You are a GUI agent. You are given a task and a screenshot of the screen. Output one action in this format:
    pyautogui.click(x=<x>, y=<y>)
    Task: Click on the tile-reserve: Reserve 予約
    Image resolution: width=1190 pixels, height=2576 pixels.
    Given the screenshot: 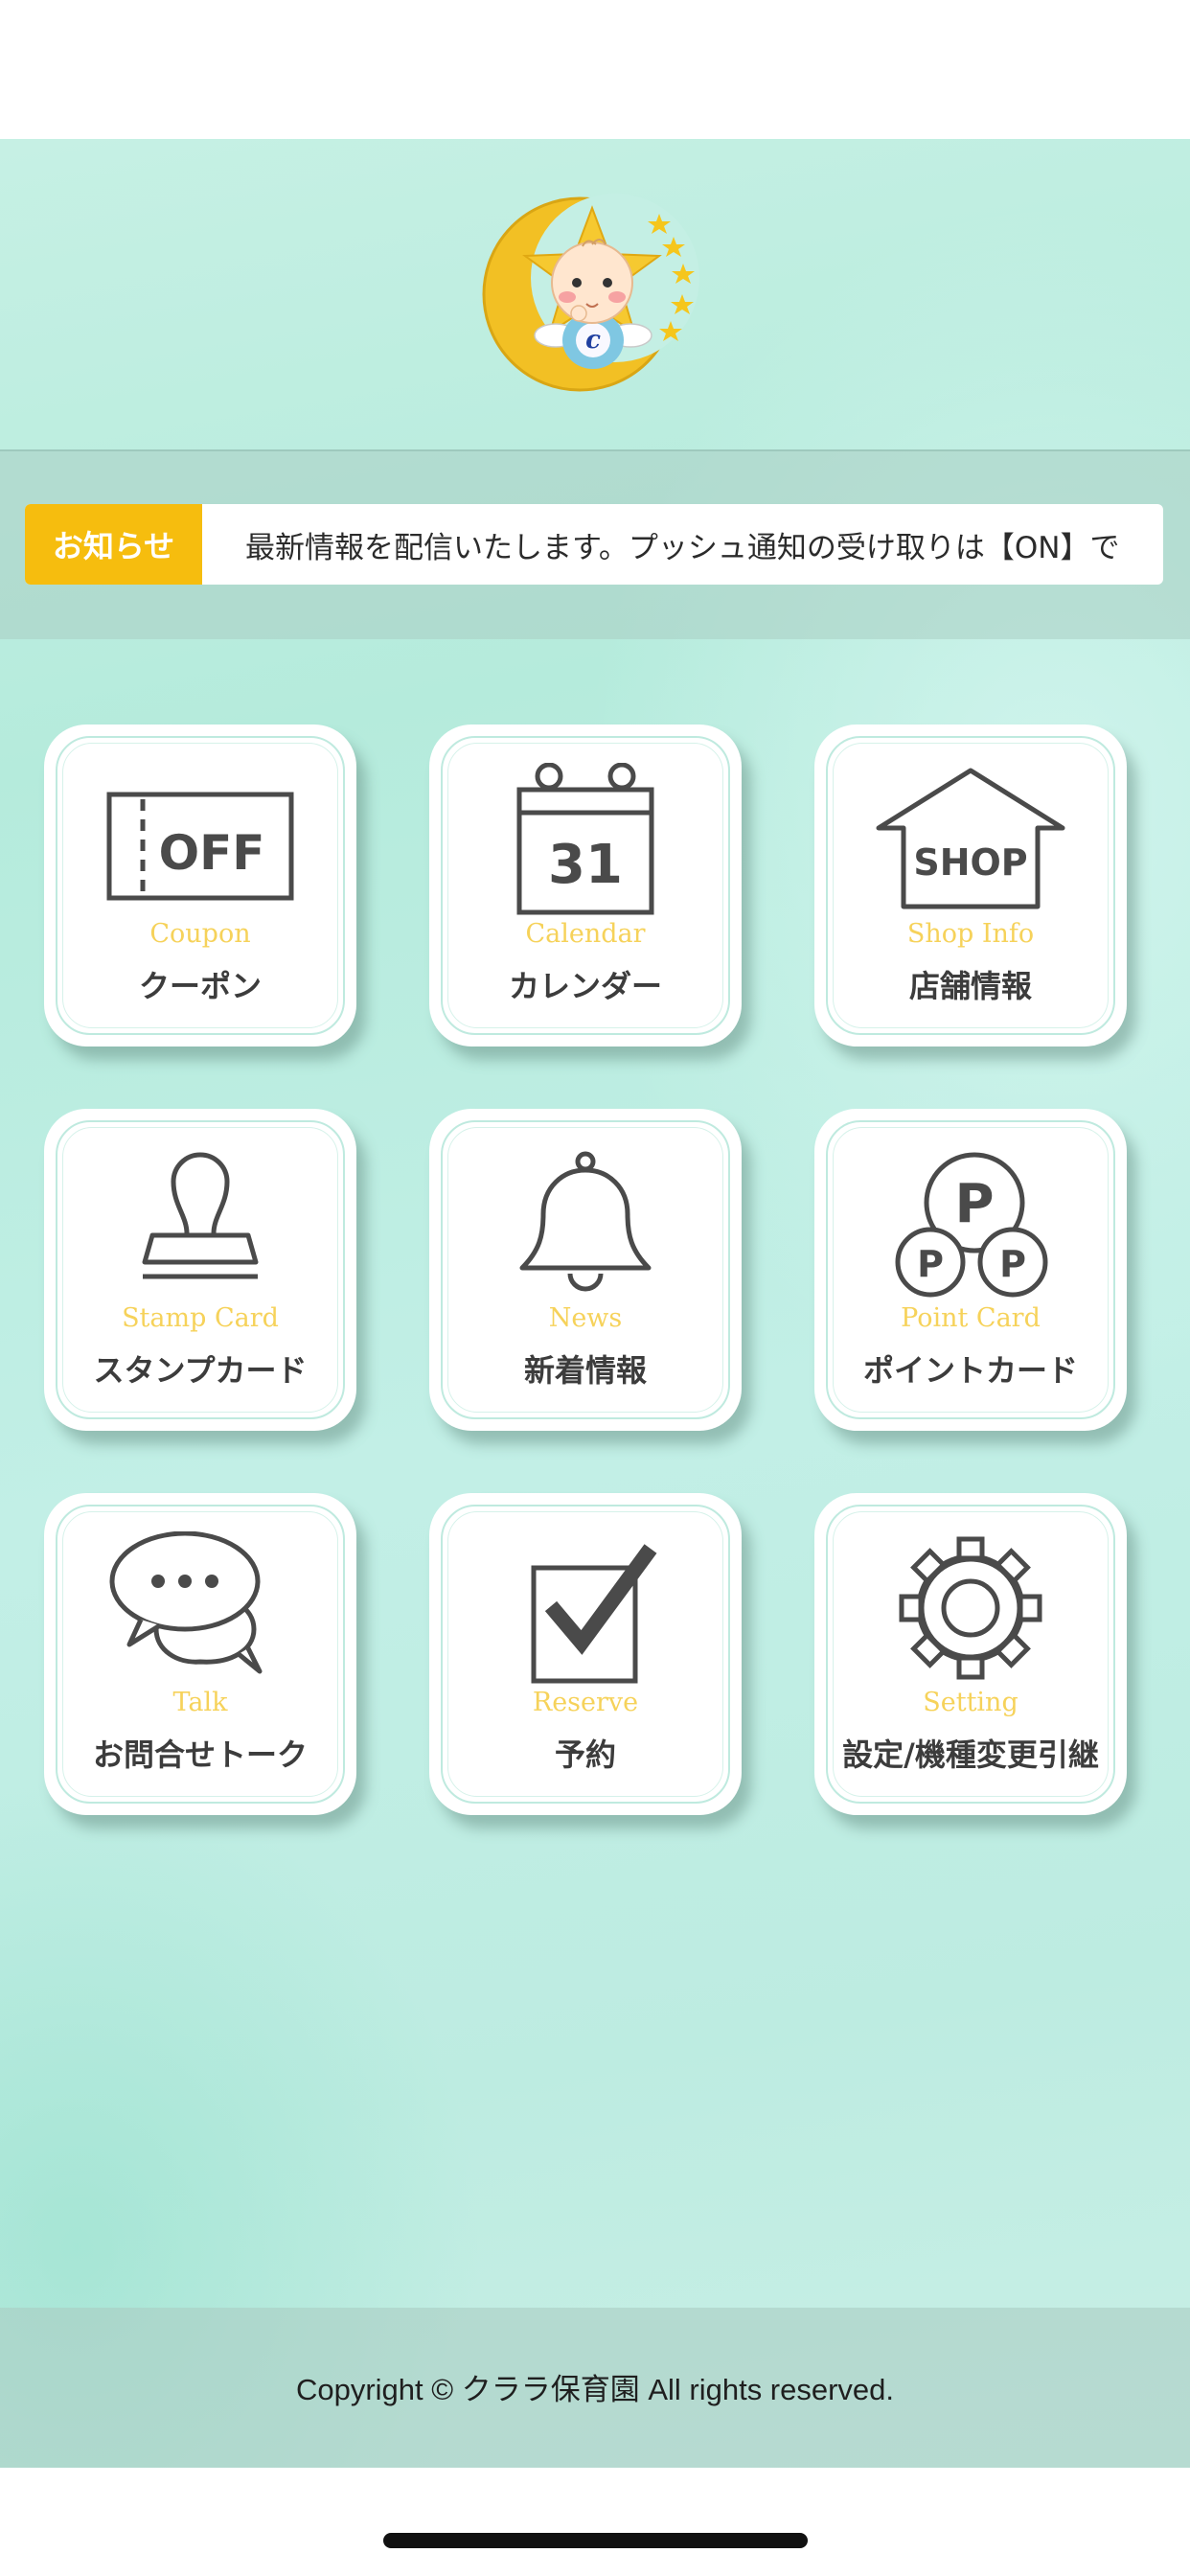 What is the action you would take?
    pyautogui.click(x=586, y=1654)
    